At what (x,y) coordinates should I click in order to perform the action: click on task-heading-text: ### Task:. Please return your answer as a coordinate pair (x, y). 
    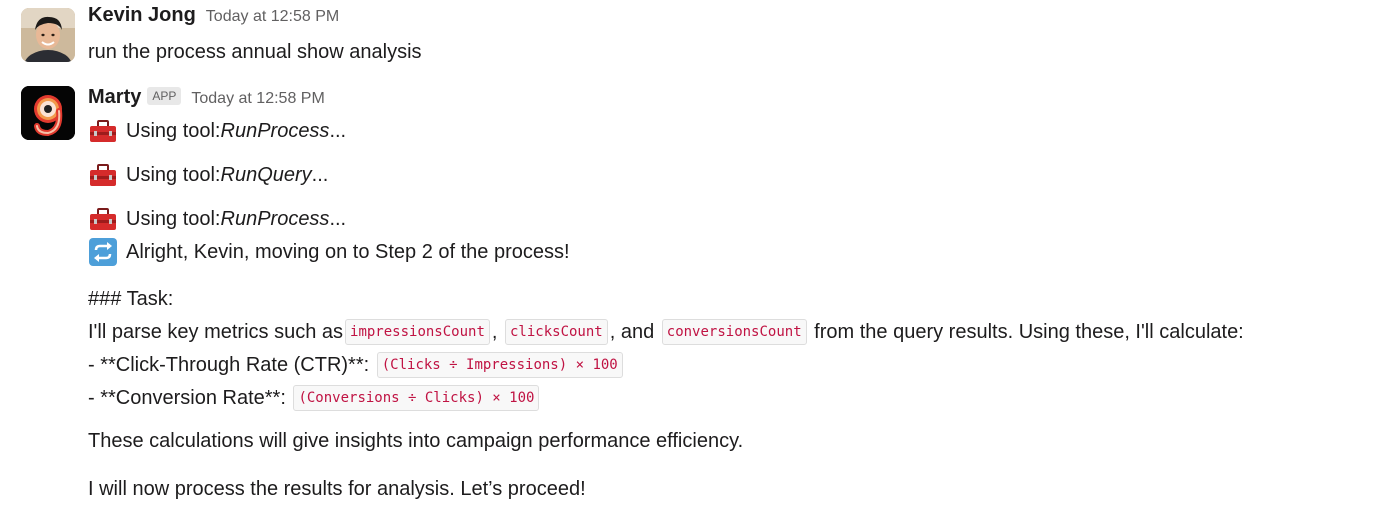
    Looking at the image, I should click on (131, 299).